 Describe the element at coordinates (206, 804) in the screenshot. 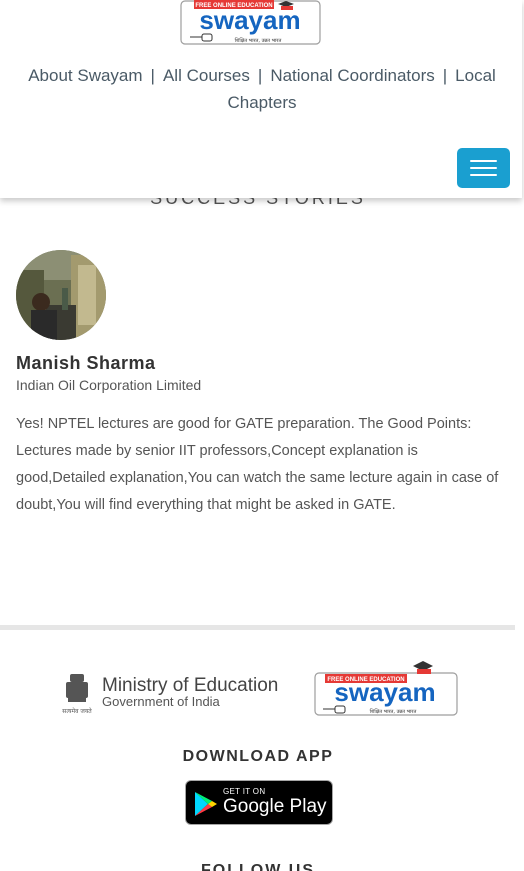

I see `google-play-icon` at that location.